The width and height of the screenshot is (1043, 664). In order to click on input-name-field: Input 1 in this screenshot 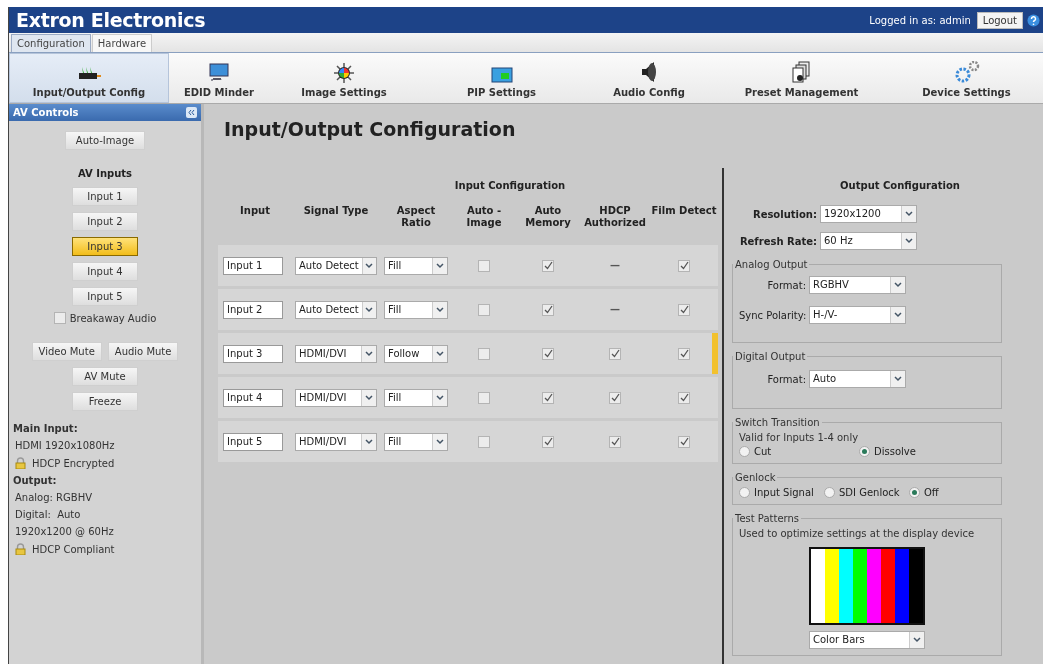, I will do `click(253, 265)`.